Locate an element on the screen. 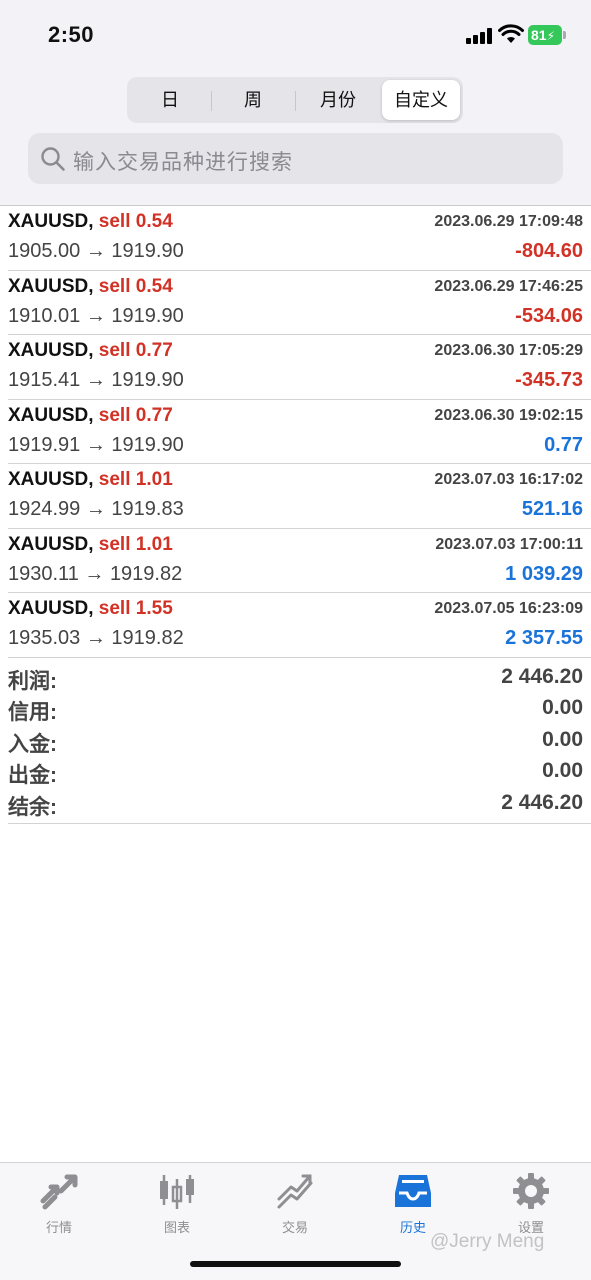 The height and width of the screenshot is (1280, 591). trade-profit: 0.77 is located at coordinates (563, 444).